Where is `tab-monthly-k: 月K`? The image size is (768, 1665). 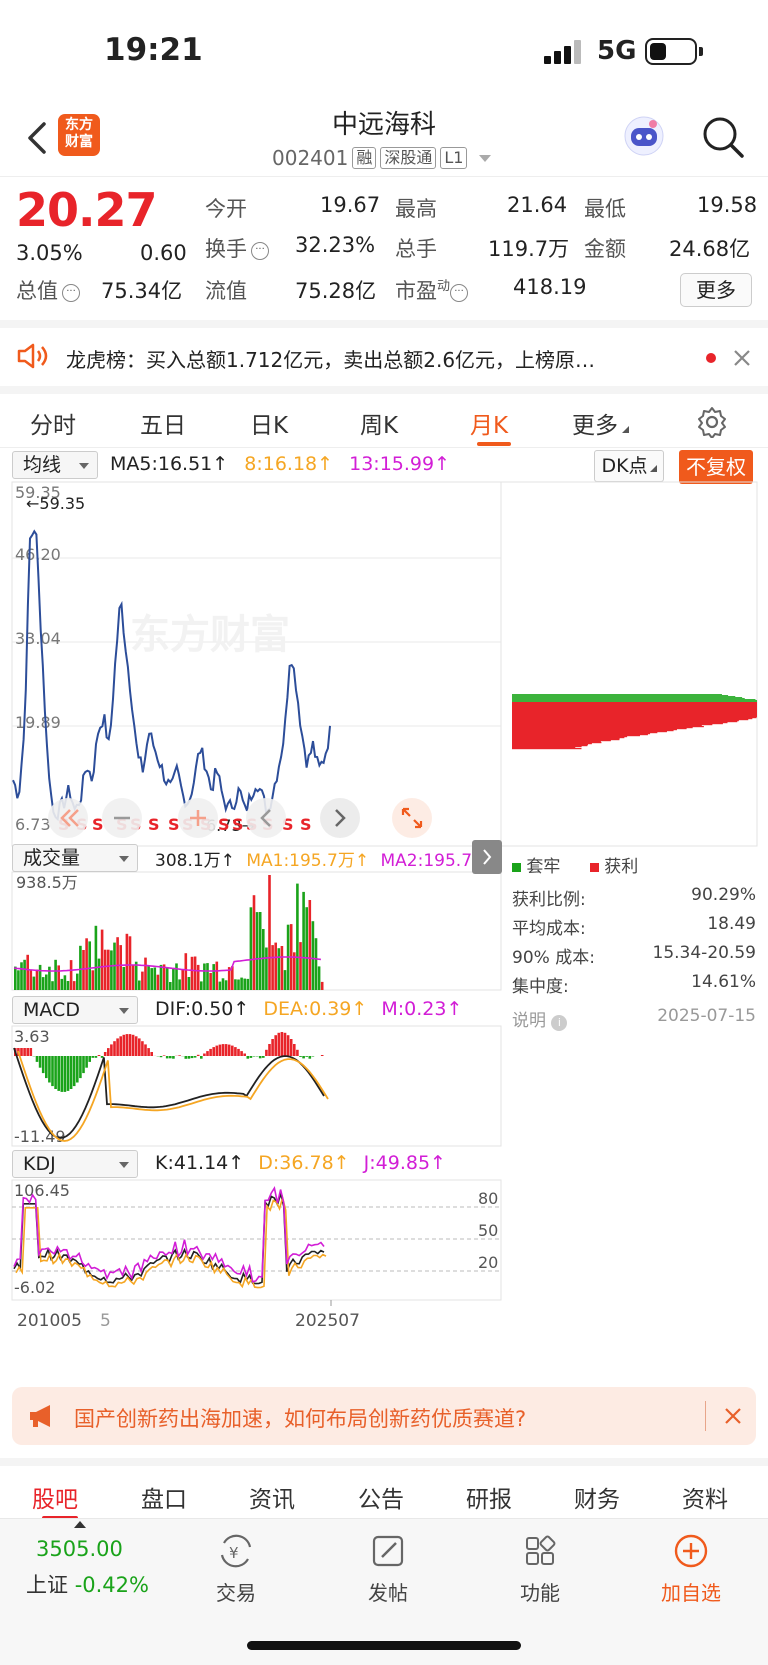
tab-monthly-k: 月K is located at coordinates (489, 423).